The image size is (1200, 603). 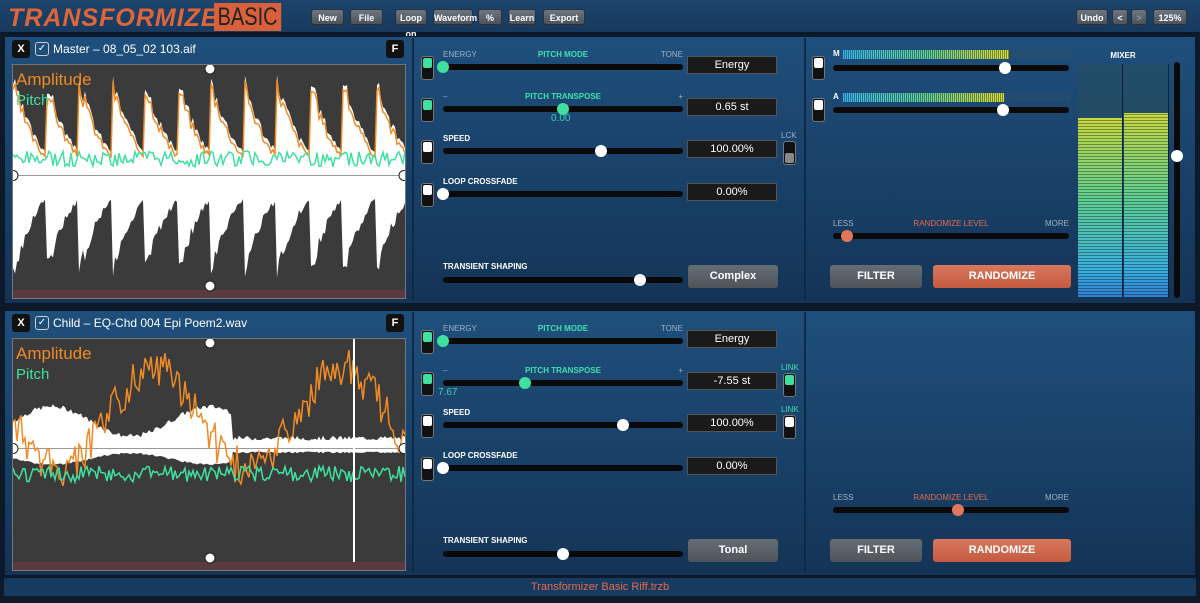 I want to click on pitch_transpose-value: 0.65 st, so click(x=732, y=107).